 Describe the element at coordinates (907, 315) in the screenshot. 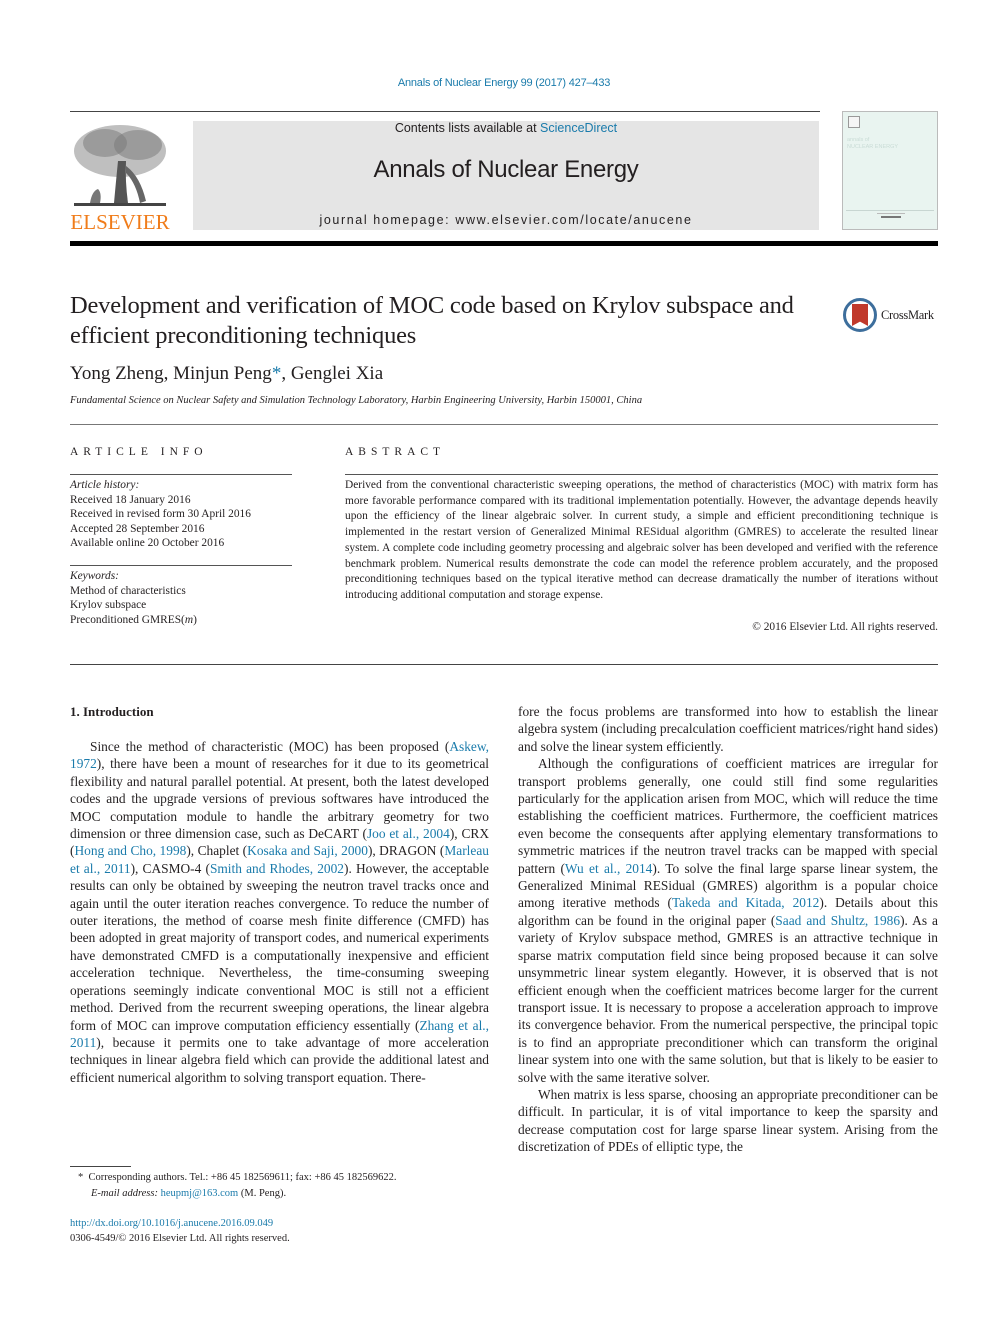

I see `crossmark-label: CrossMark` at that location.